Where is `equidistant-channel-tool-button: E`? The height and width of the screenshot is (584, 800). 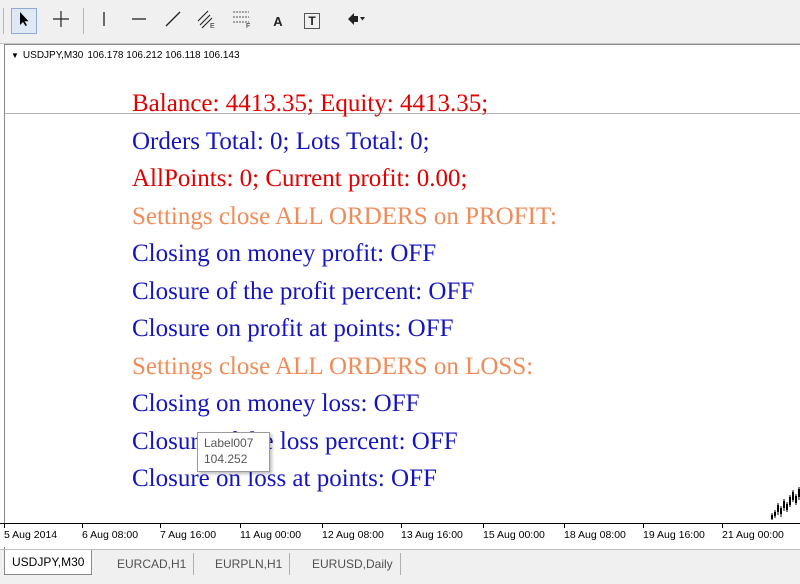
equidistant-channel-tool-button: E is located at coordinates (207, 21).